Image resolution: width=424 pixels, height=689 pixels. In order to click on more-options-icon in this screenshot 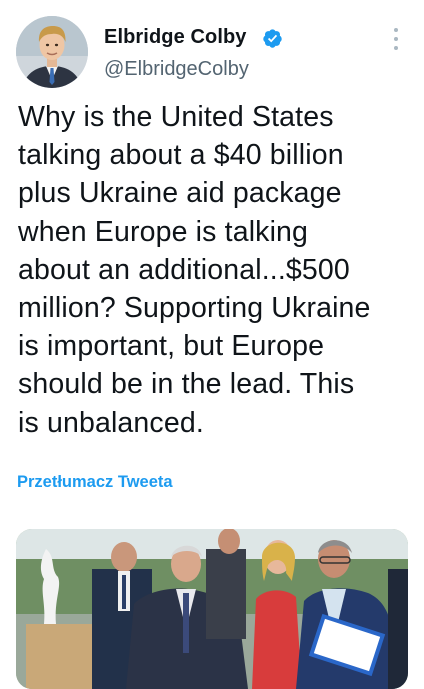, I will do `click(396, 39)`.